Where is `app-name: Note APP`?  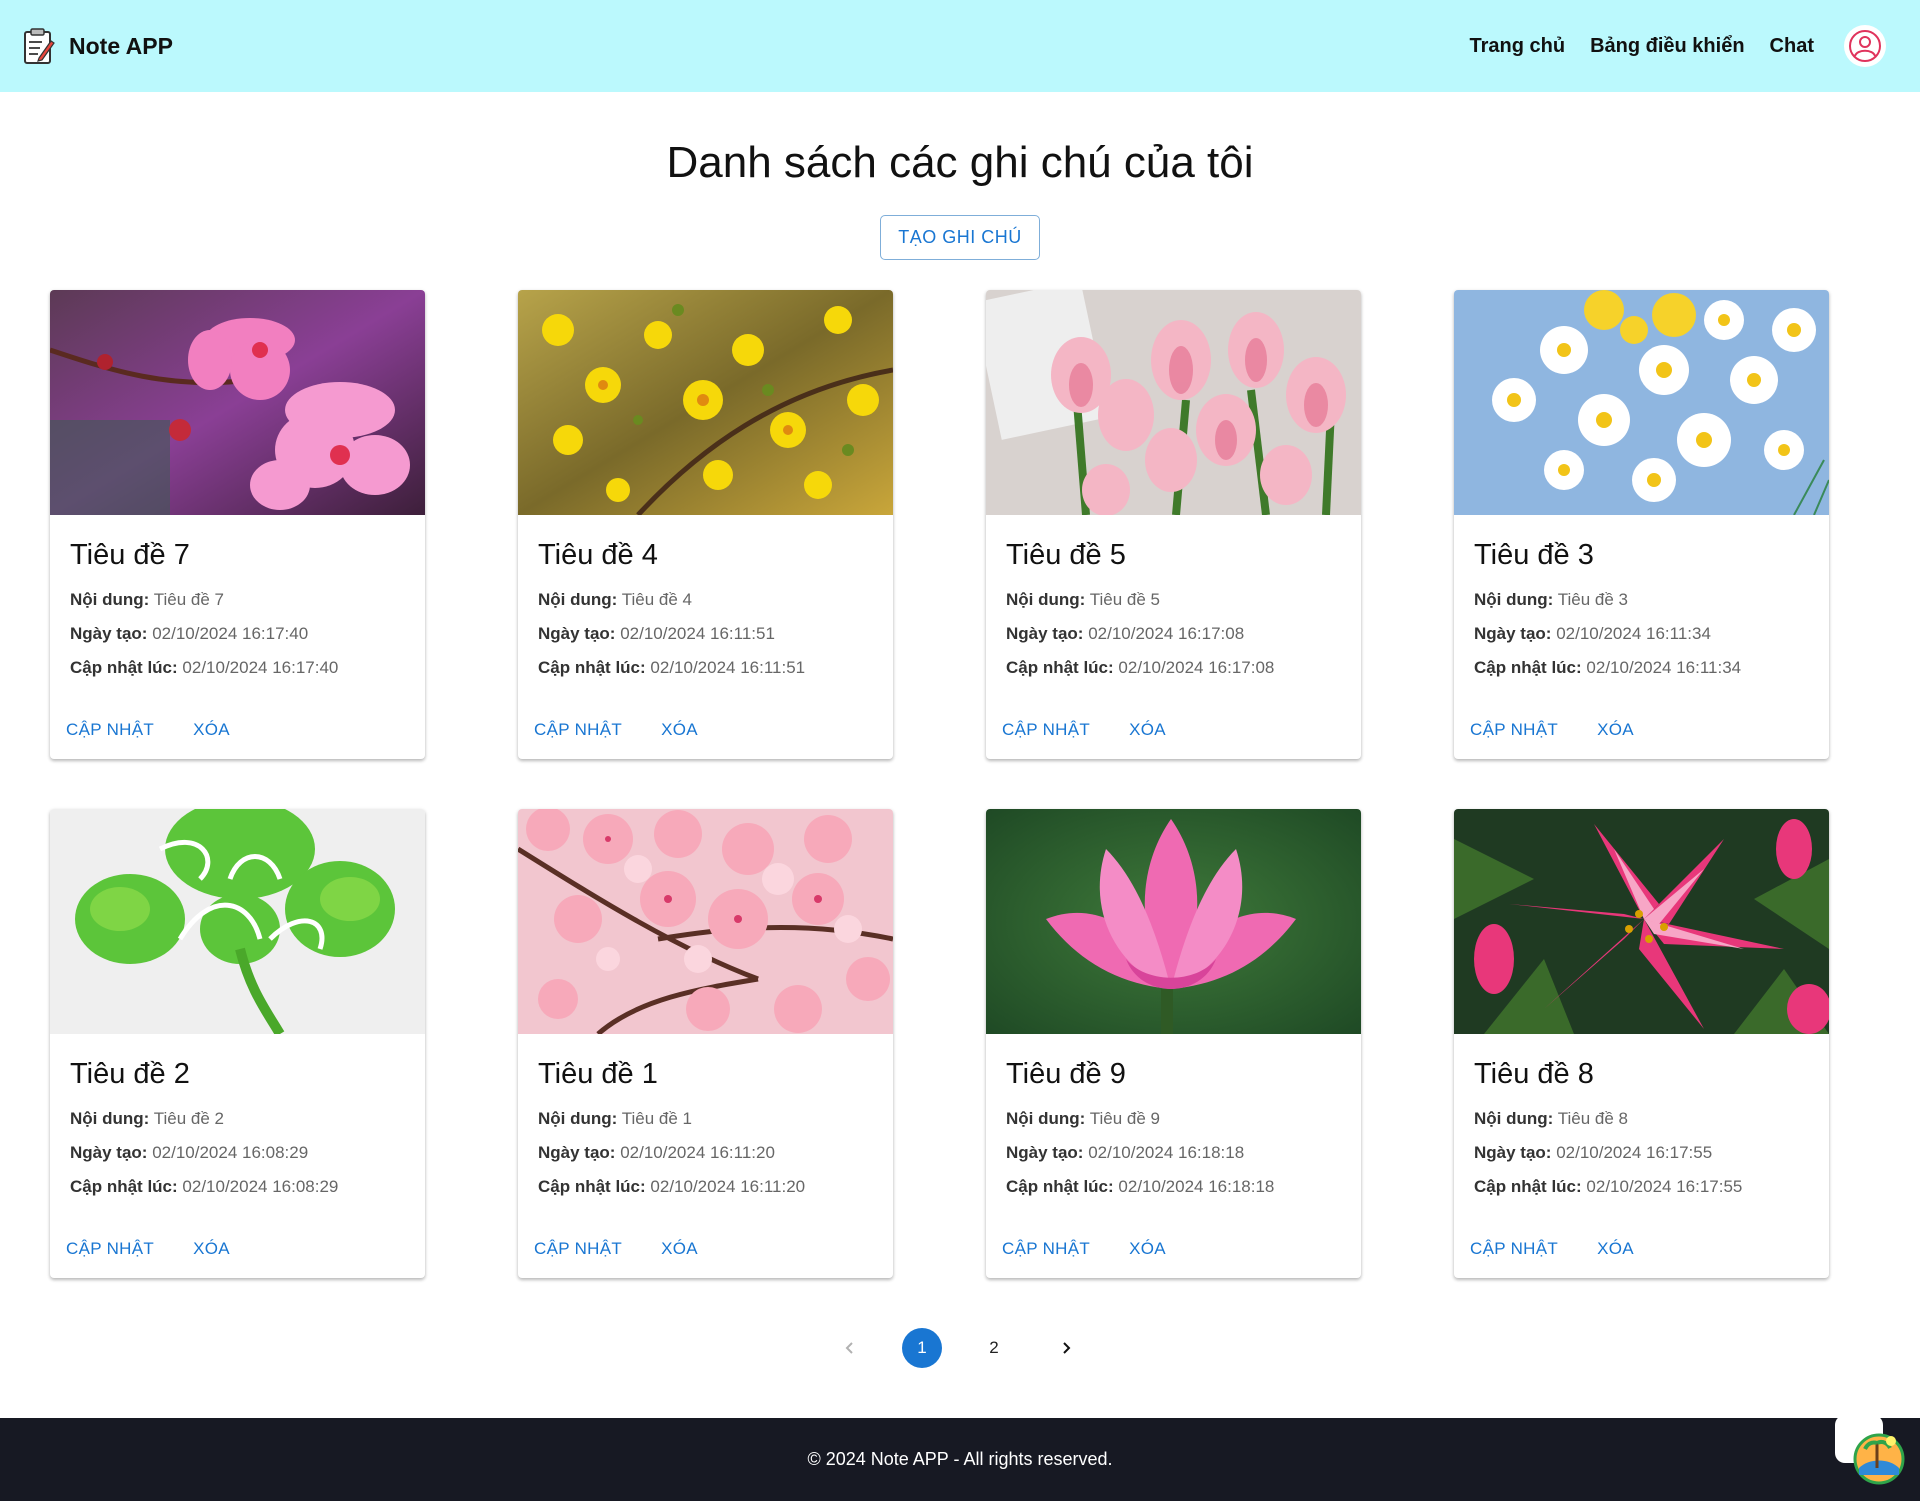
app-name: Note APP is located at coordinates (121, 45).